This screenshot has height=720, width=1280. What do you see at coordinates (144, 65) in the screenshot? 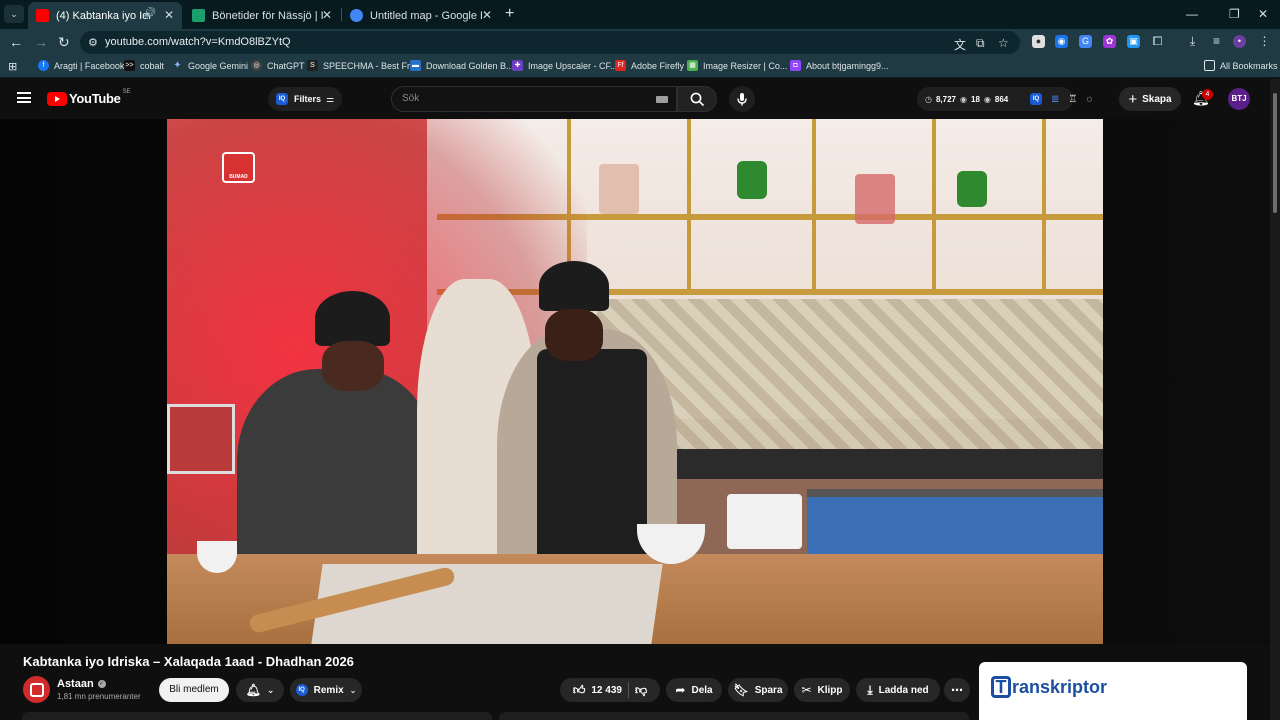
I see `bookmark-cobalt: >> cobalt` at bounding box center [144, 65].